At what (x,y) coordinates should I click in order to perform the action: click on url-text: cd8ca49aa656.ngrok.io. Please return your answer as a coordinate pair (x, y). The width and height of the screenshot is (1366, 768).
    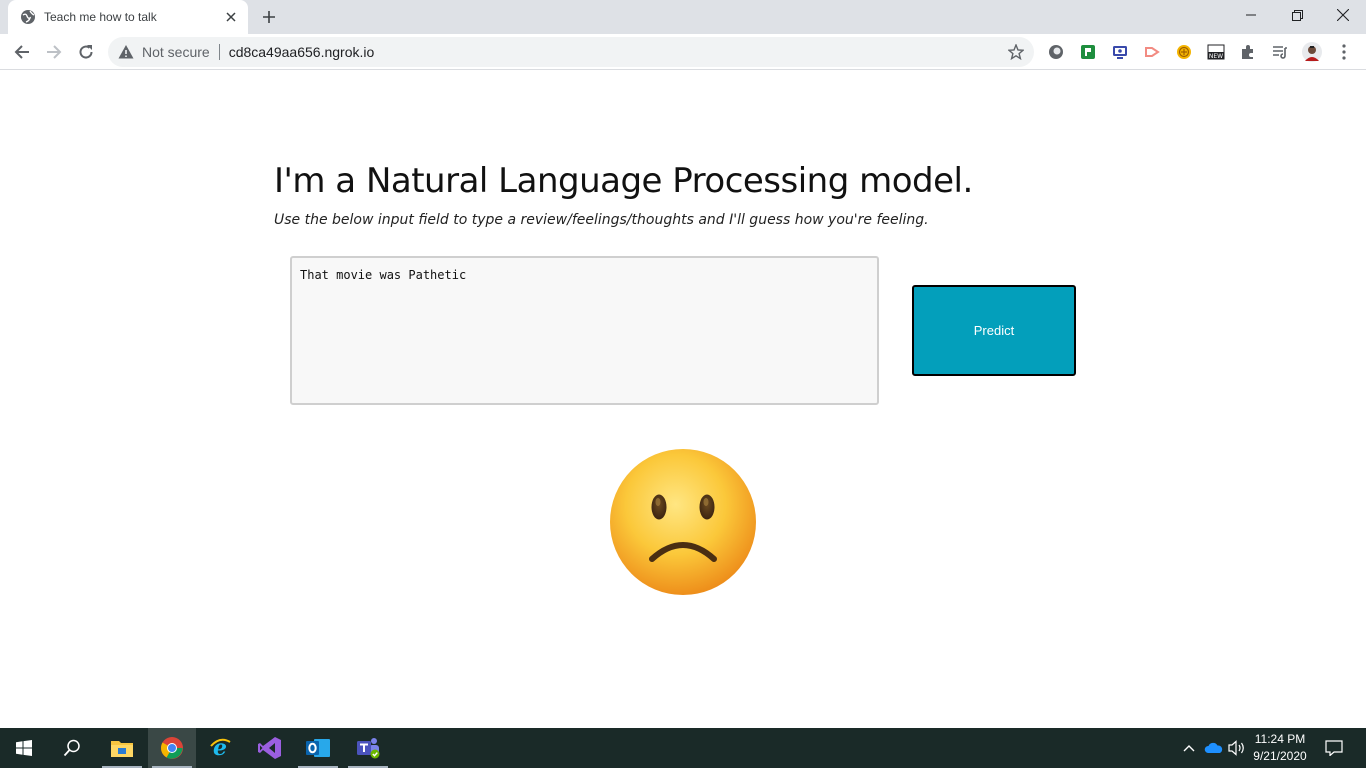
    Looking at the image, I should click on (302, 52).